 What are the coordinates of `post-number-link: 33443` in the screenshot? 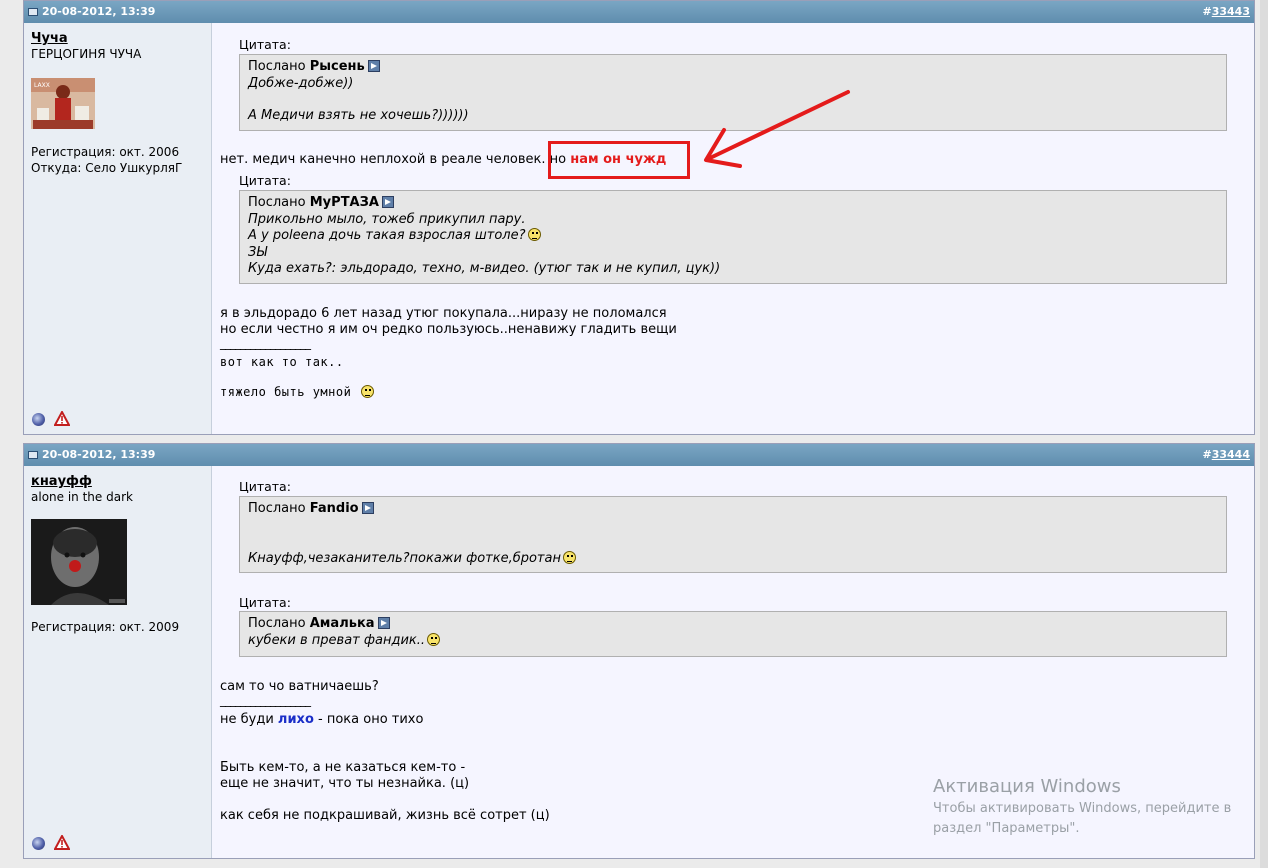 It's located at (1231, 11).